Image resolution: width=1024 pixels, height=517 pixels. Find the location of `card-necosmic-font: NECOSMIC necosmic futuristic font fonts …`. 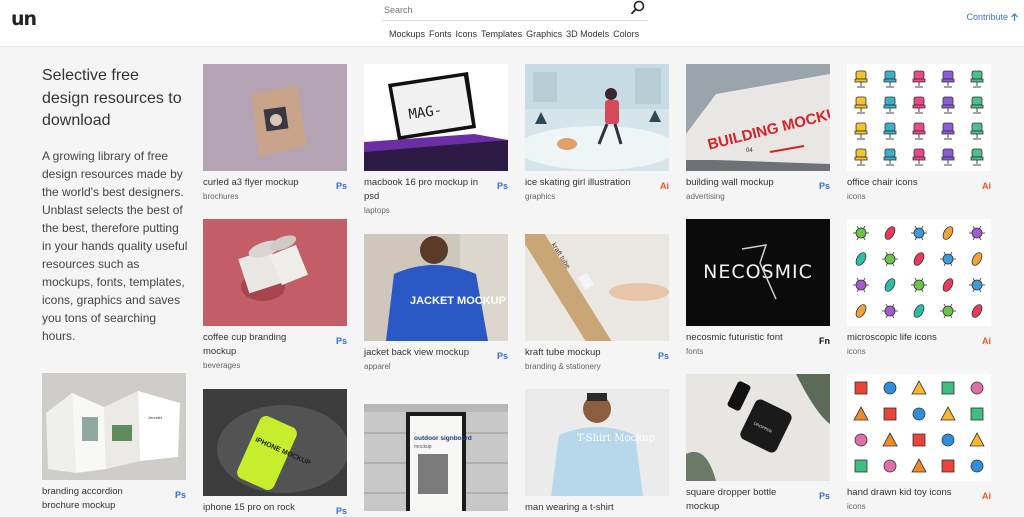

card-necosmic-font: NECOSMIC necosmic futuristic font fonts … is located at coordinates (758, 287).